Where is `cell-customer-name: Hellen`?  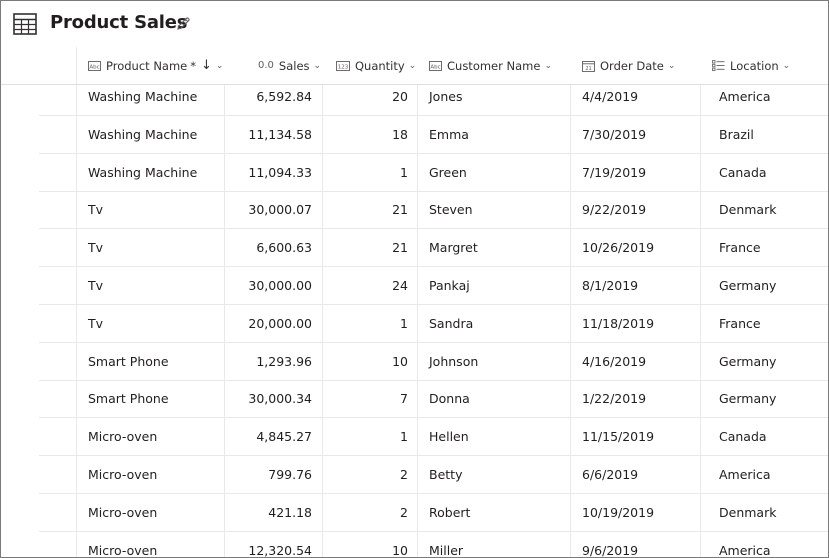
cell-customer-name: Hellen is located at coordinates (449, 436).